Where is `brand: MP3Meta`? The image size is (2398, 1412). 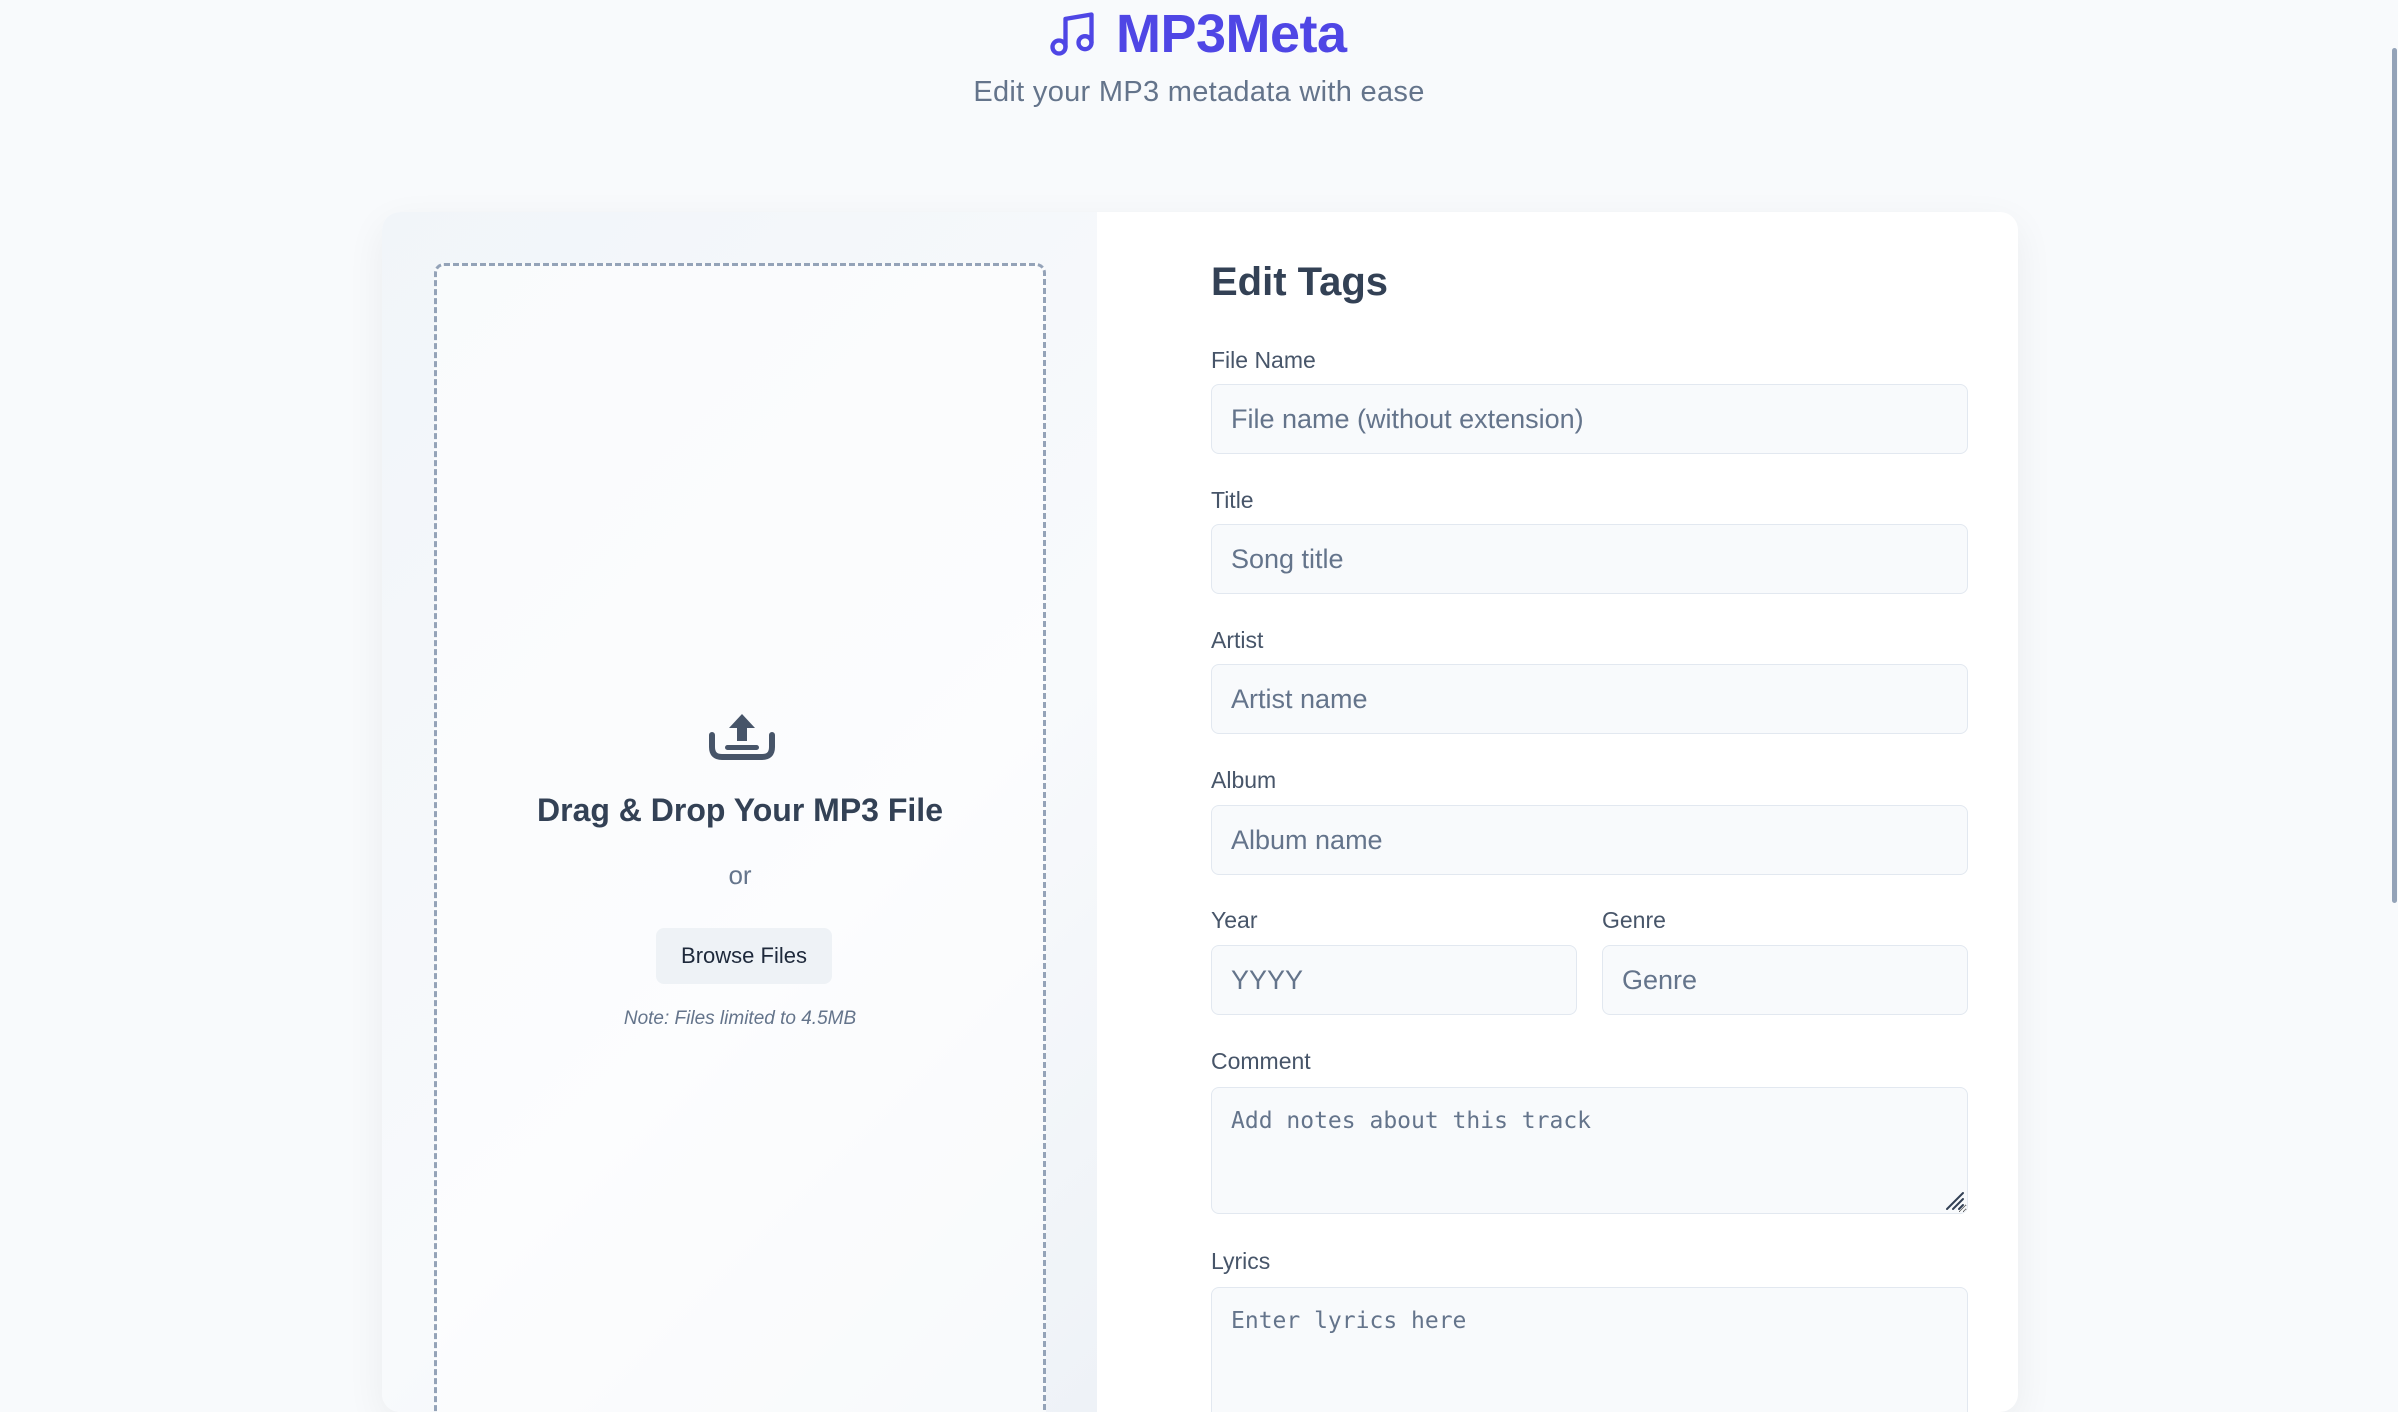
brand: MP3Meta is located at coordinates (1196, 34).